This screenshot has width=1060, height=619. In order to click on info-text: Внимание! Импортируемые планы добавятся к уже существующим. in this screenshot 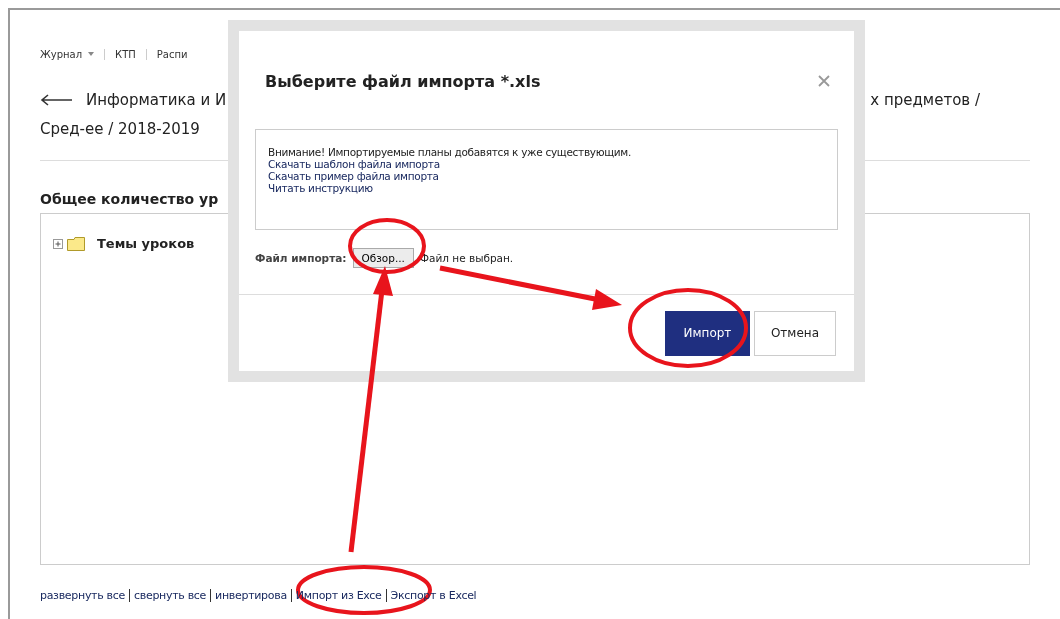, I will do `click(450, 152)`.